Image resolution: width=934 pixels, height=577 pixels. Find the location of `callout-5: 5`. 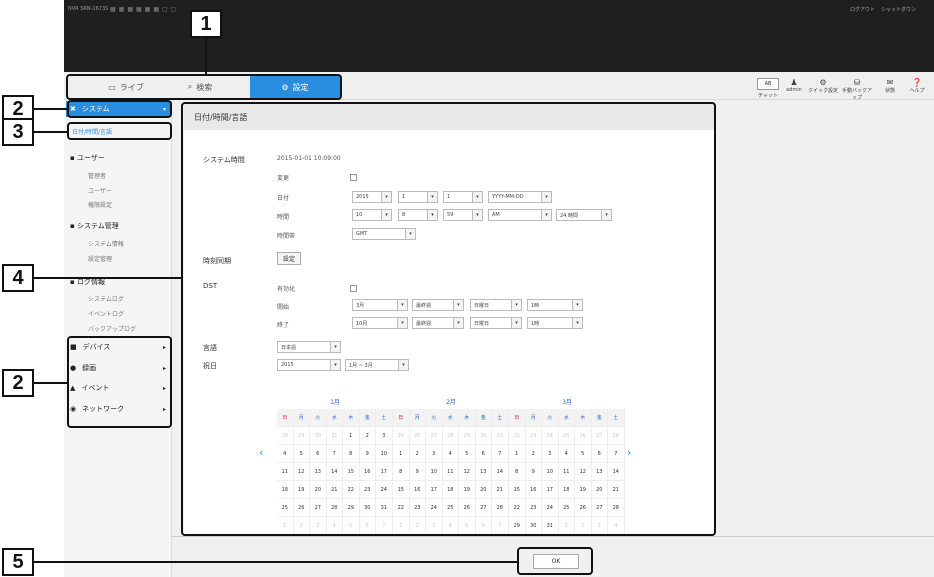

callout-5: 5 is located at coordinates (18, 562).